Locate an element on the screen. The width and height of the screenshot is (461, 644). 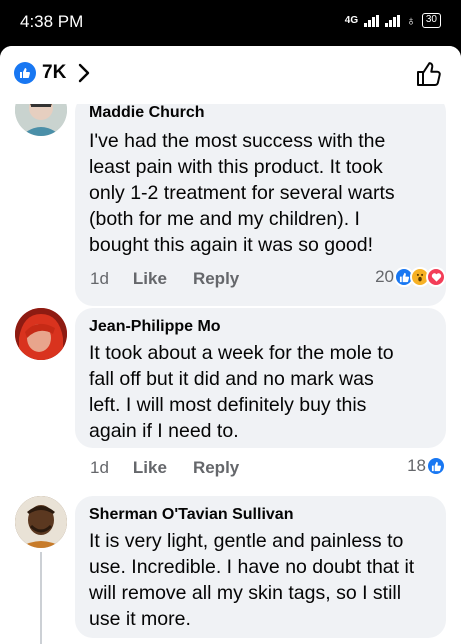
comment-line: bought this again it was so good! is located at coordinates (231, 245).